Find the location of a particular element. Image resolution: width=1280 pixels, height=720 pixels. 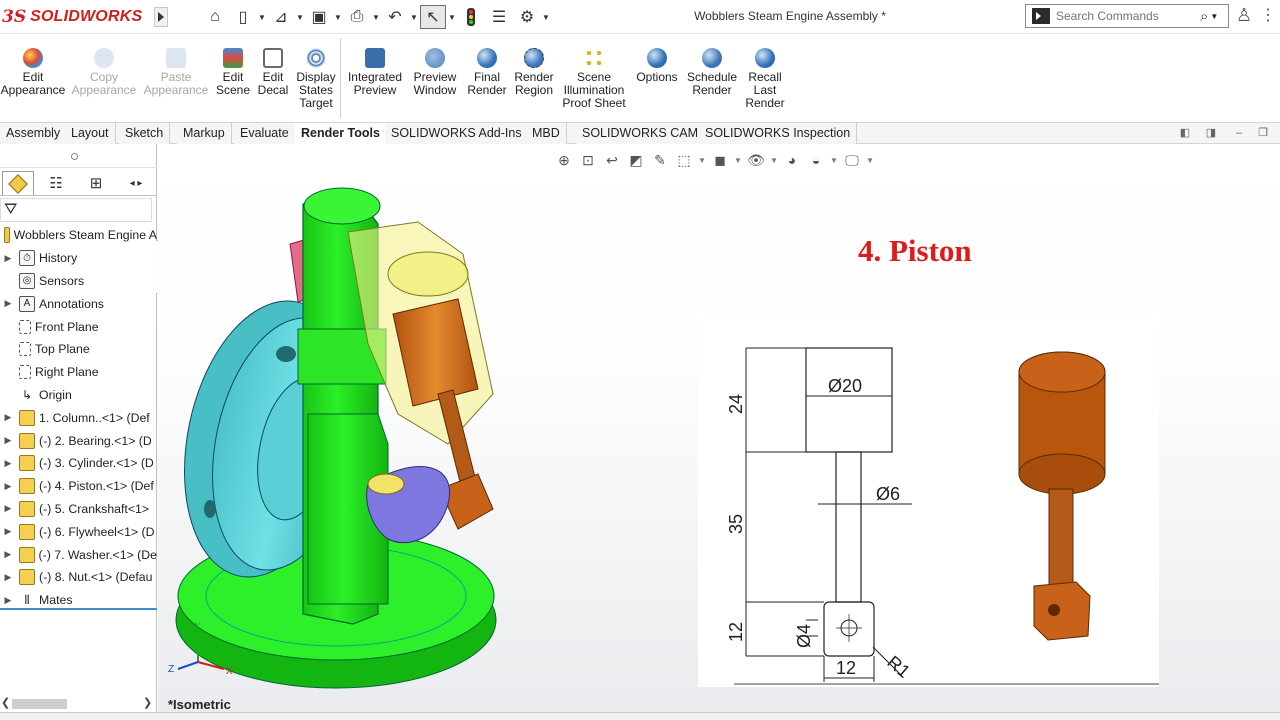

restore-icon: ❐ is located at coordinates (1263, 133).